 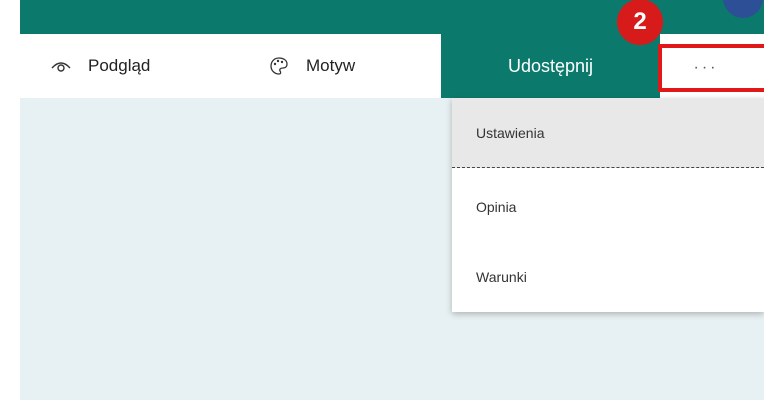 I want to click on menu-item-settings: Ustawienia, so click(x=608, y=133).